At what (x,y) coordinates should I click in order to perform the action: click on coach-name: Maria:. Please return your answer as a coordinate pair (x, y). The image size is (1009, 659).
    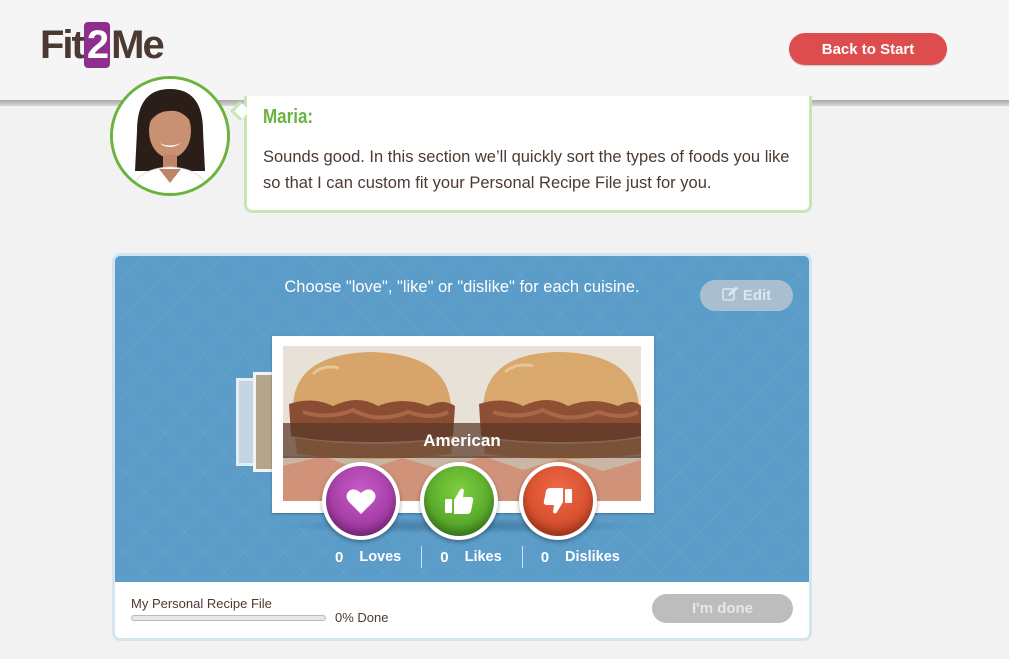
    Looking at the image, I should click on (288, 117).